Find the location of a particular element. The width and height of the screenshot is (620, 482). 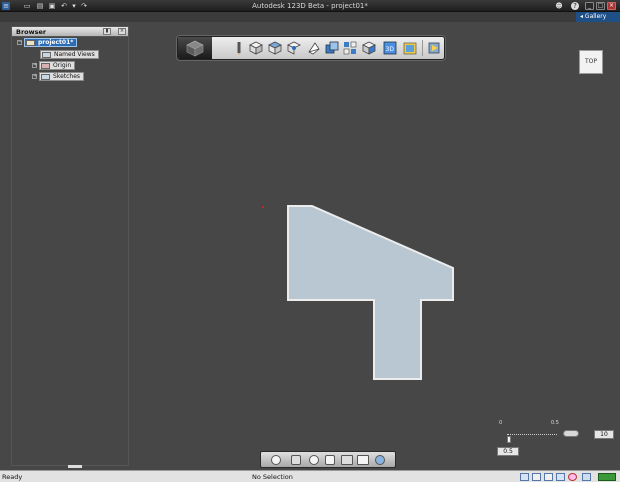

snap-value-field: 0.5 is located at coordinates (508, 451).